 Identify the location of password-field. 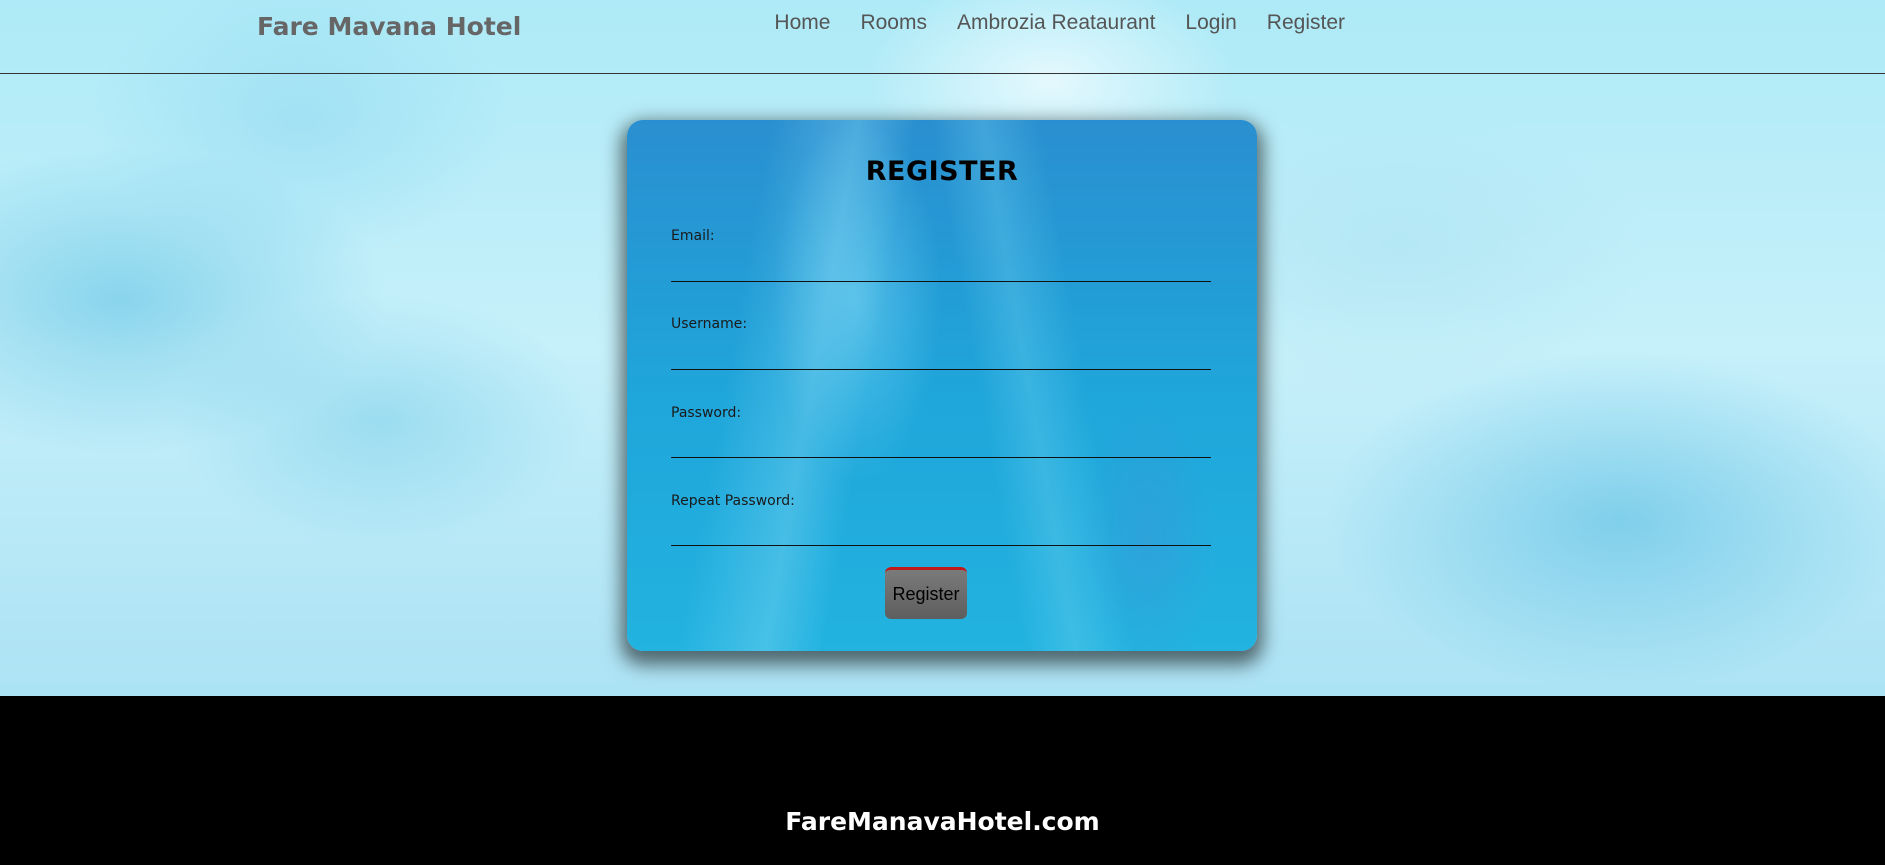
(941, 445).